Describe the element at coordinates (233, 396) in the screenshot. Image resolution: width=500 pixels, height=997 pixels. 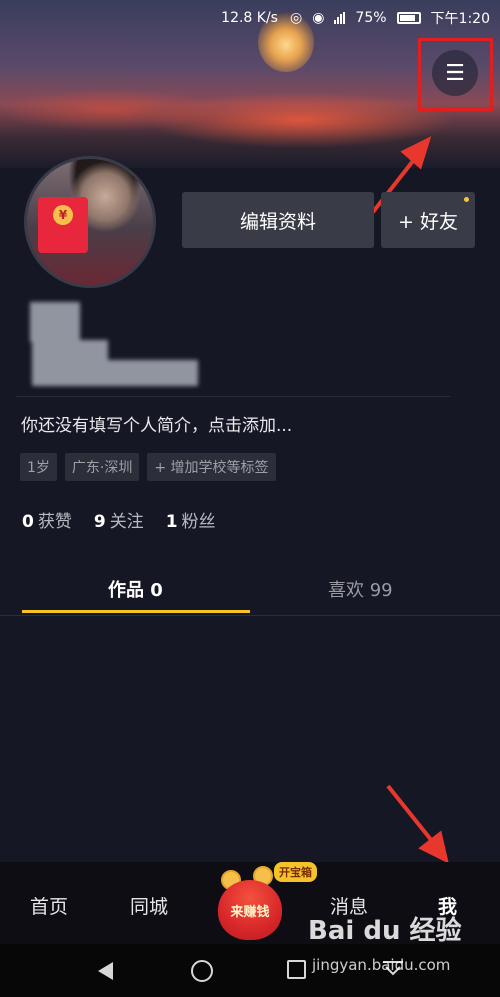
I see `divider` at that location.